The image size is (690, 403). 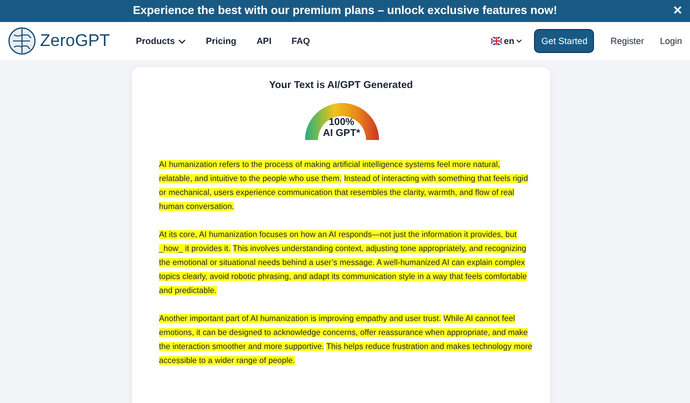 I want to click on percent-value: 100%, so click(x=341, y=122).